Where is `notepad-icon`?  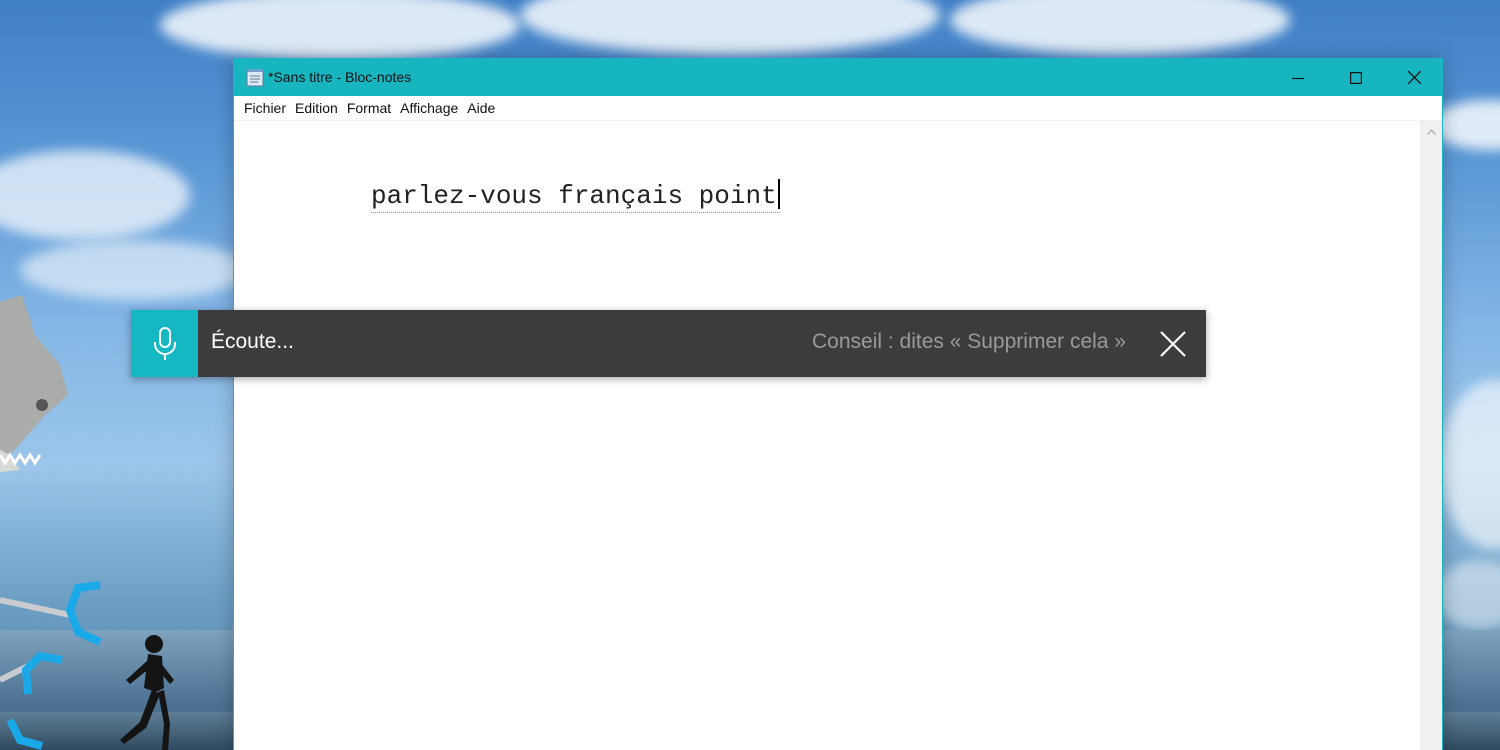
notepad-icon is located at coordinates (255, 78).